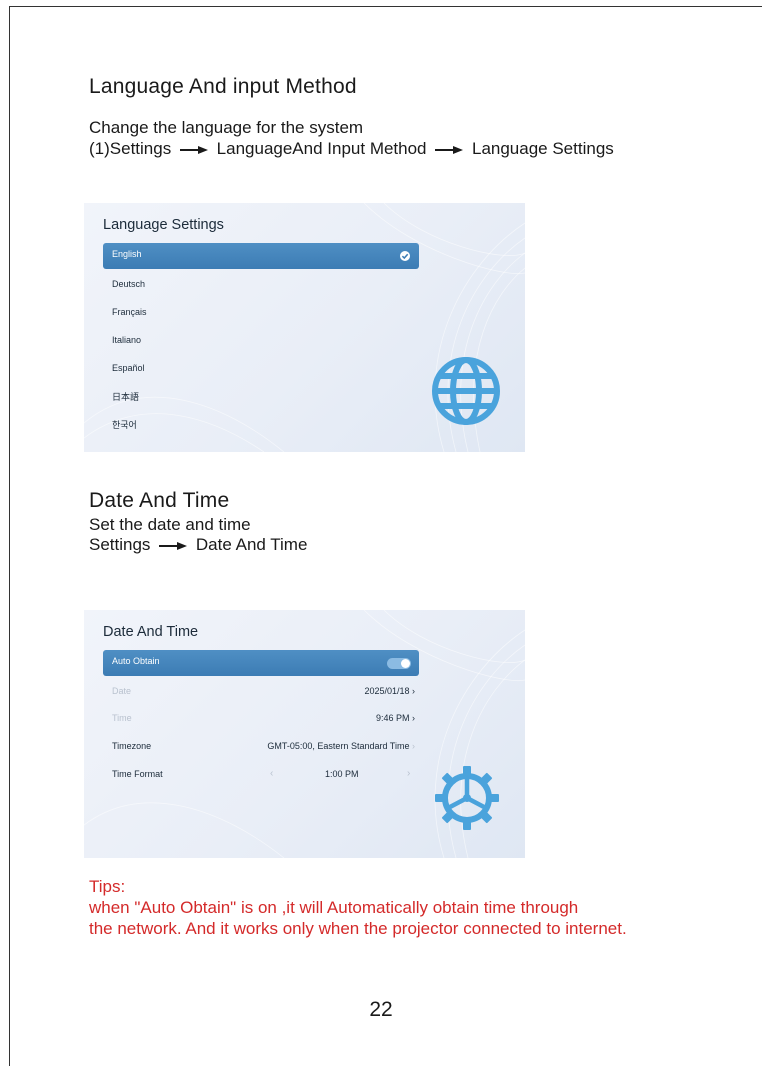  I want to click on language-option-label: English, so click(127, 254).